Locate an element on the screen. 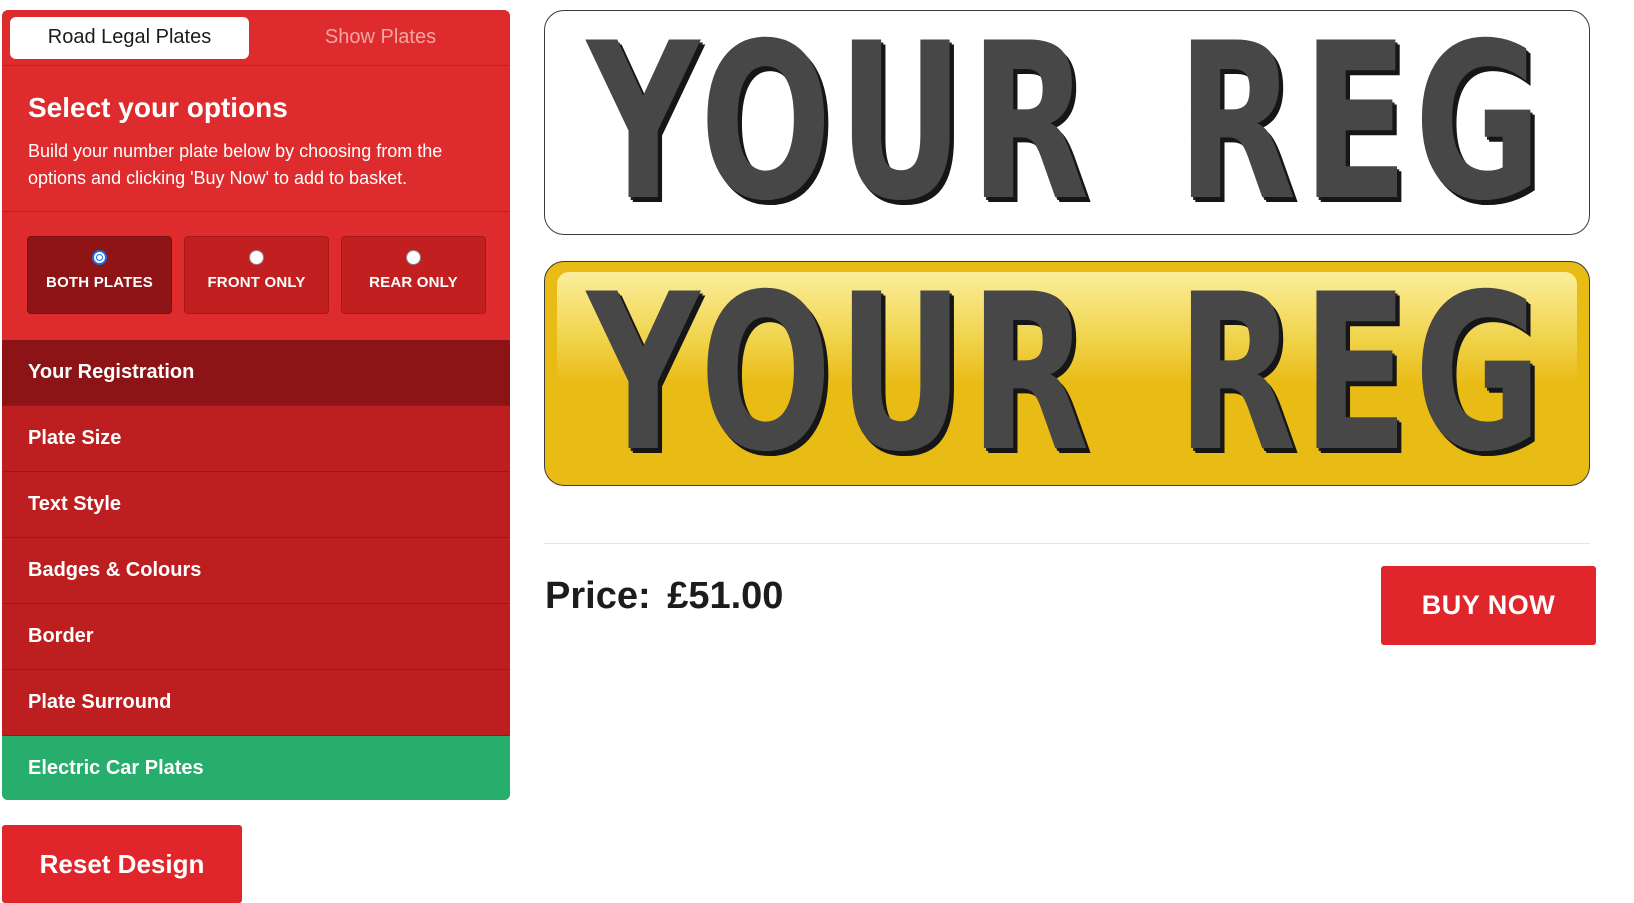 This screenshot has height=903, width=1634. reset-design-button: Reset Design is located at coordinates (122, 864).